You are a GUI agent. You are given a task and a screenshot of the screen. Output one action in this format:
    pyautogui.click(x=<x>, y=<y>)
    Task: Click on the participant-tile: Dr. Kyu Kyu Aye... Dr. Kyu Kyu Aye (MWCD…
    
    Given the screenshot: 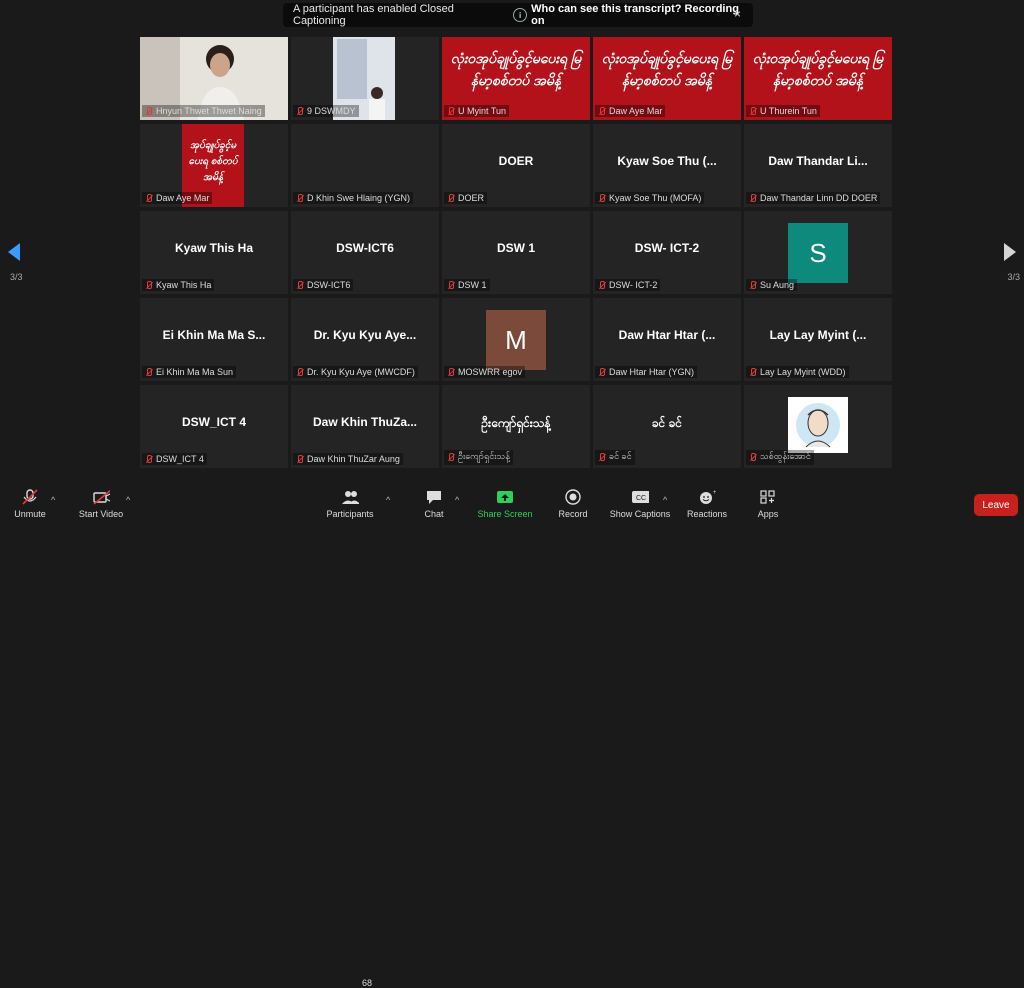 What is the action you would take?
    pyautogui.click(x=365, y=339)
    